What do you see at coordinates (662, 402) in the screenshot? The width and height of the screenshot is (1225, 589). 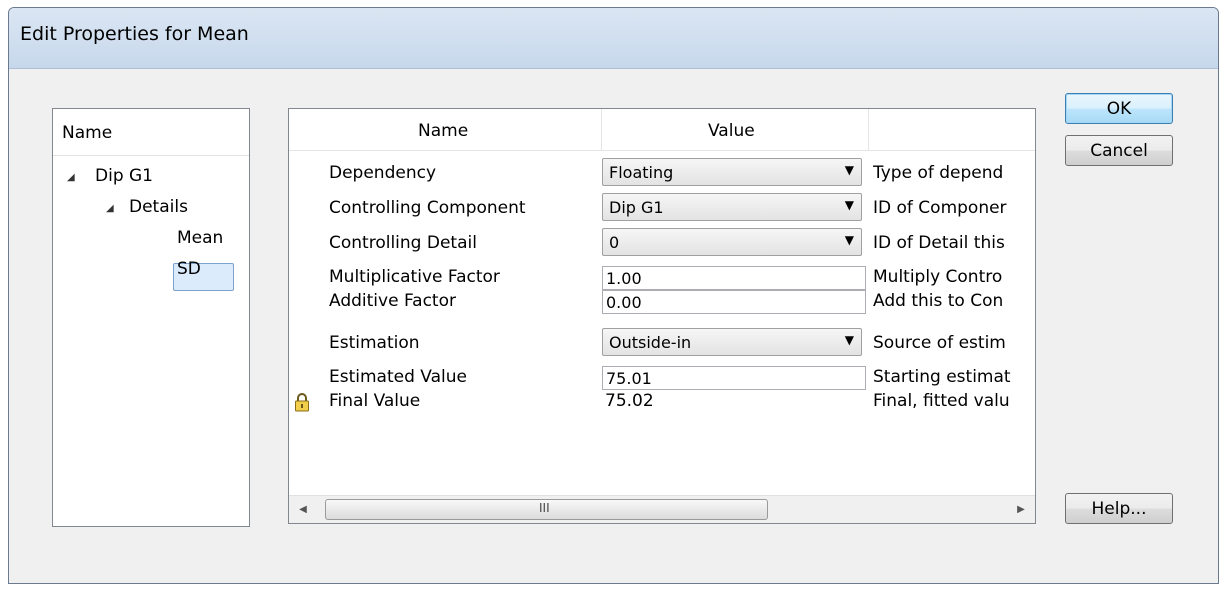 I see `grid-row-final-value: Final Value 75.02 Final, fitted valu` at bounding box center [662, 402].